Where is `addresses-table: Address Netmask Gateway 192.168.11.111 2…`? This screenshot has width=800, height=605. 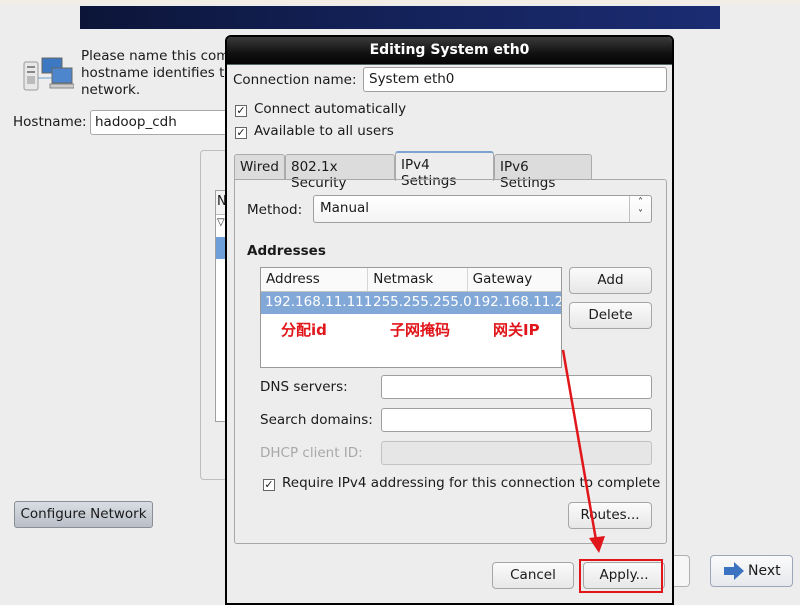
addresses-table: Address Netmask Gateway 192.168.11.111 2… is located at coordinates (411, 317).